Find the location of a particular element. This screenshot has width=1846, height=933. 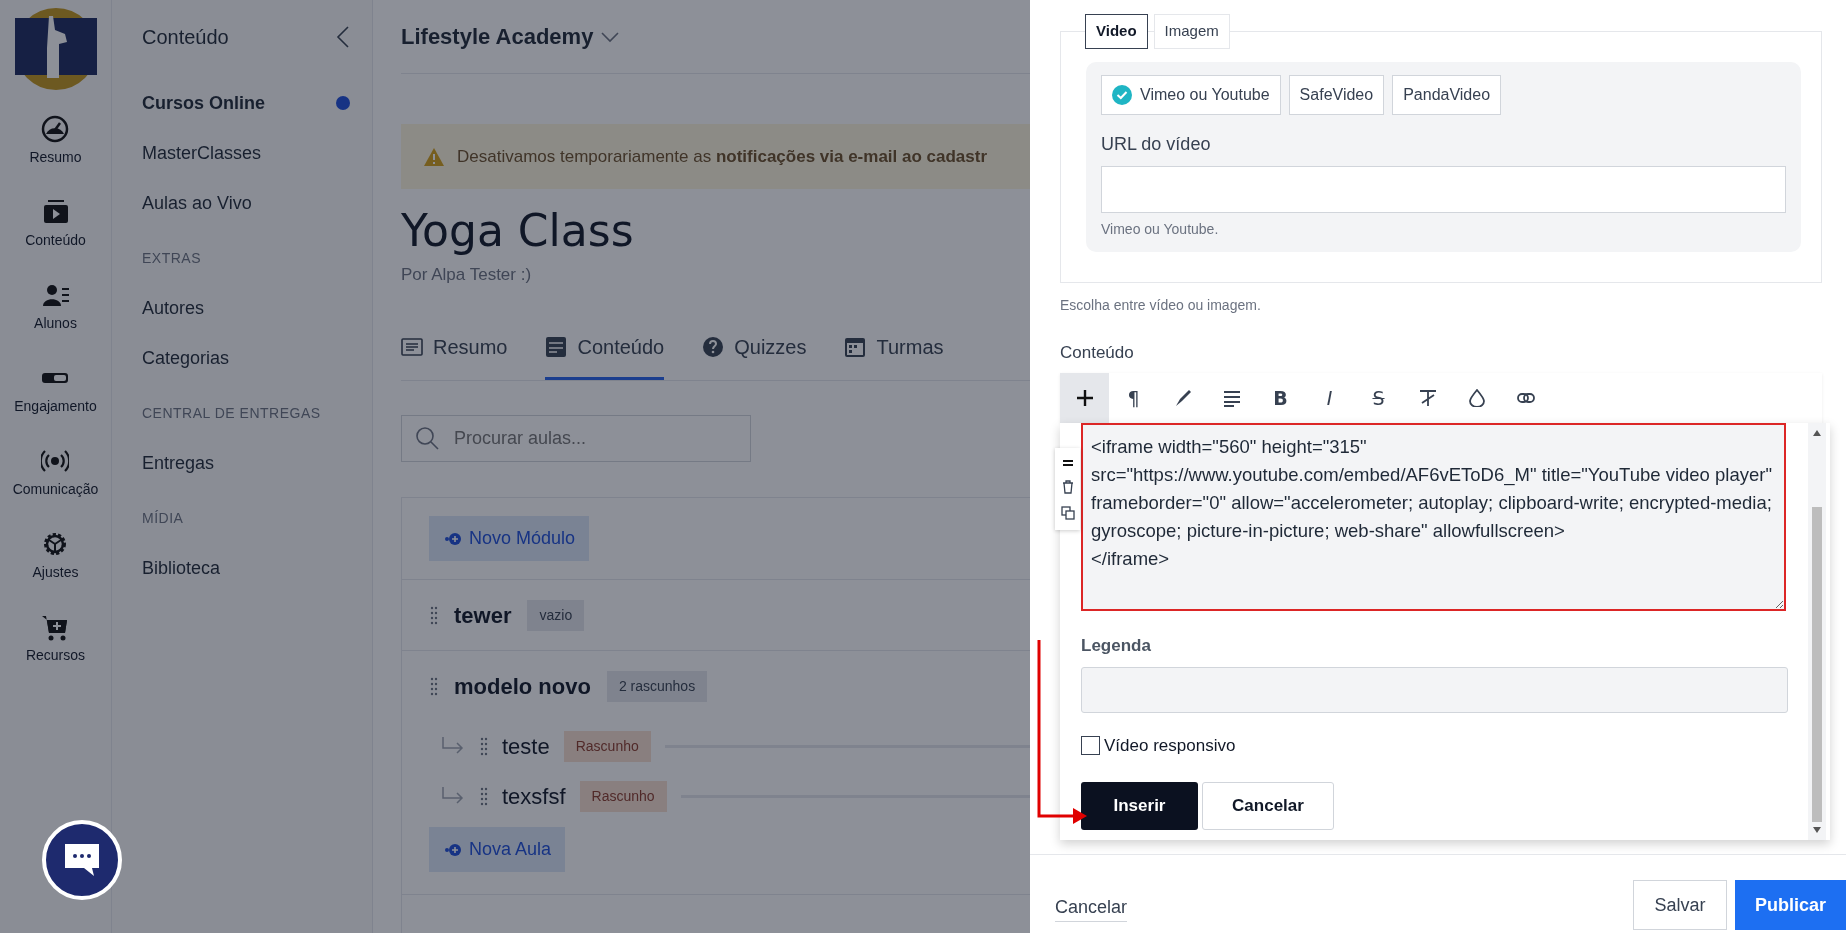

menu-item: Autores is located at coordinates (173, 308).